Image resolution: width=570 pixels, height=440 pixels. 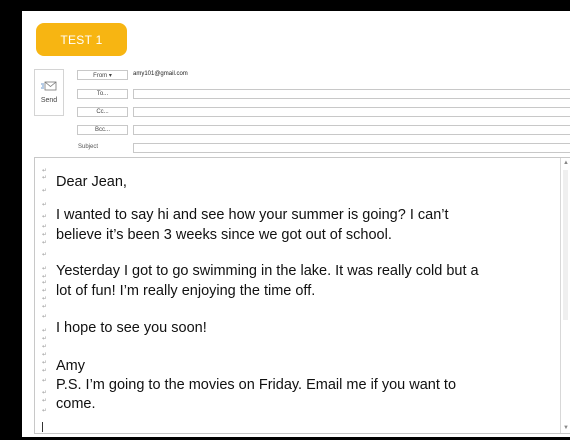 I want to click on body-line: I hope to see you soon!, so click(x=131, y=328).